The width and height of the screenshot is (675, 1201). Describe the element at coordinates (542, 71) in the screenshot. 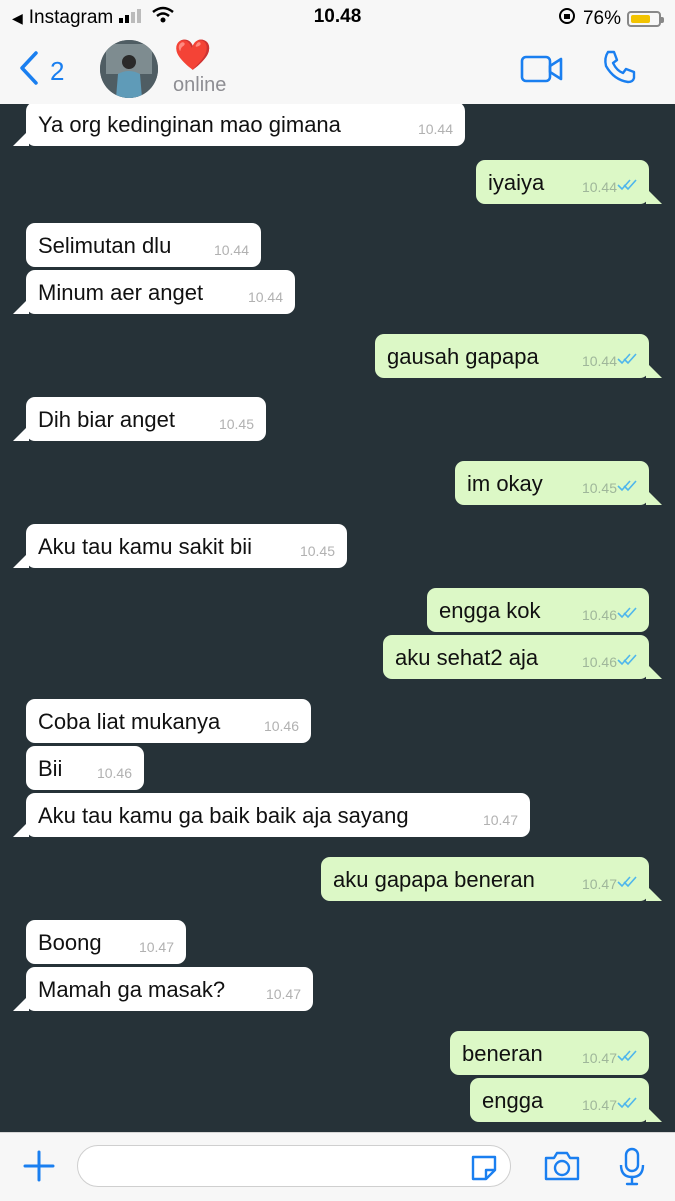

I see `video-call-icon` at that location.